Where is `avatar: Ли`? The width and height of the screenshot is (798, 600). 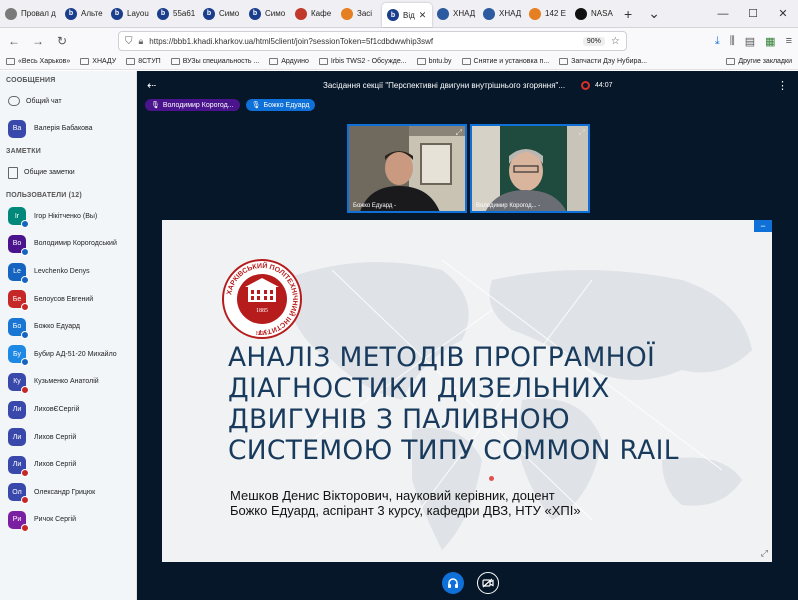 avatar: Ли is located at coordinates (17, 409).